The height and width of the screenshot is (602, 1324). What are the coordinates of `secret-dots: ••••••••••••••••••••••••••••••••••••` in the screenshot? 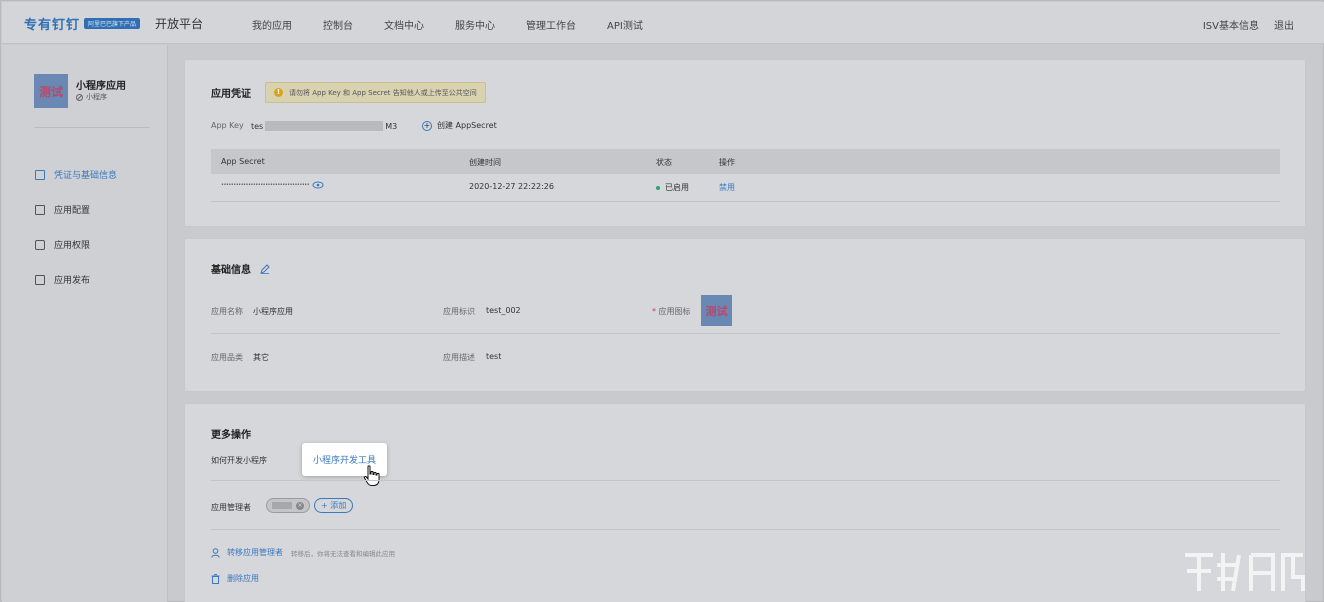 It's located at (265, 185).